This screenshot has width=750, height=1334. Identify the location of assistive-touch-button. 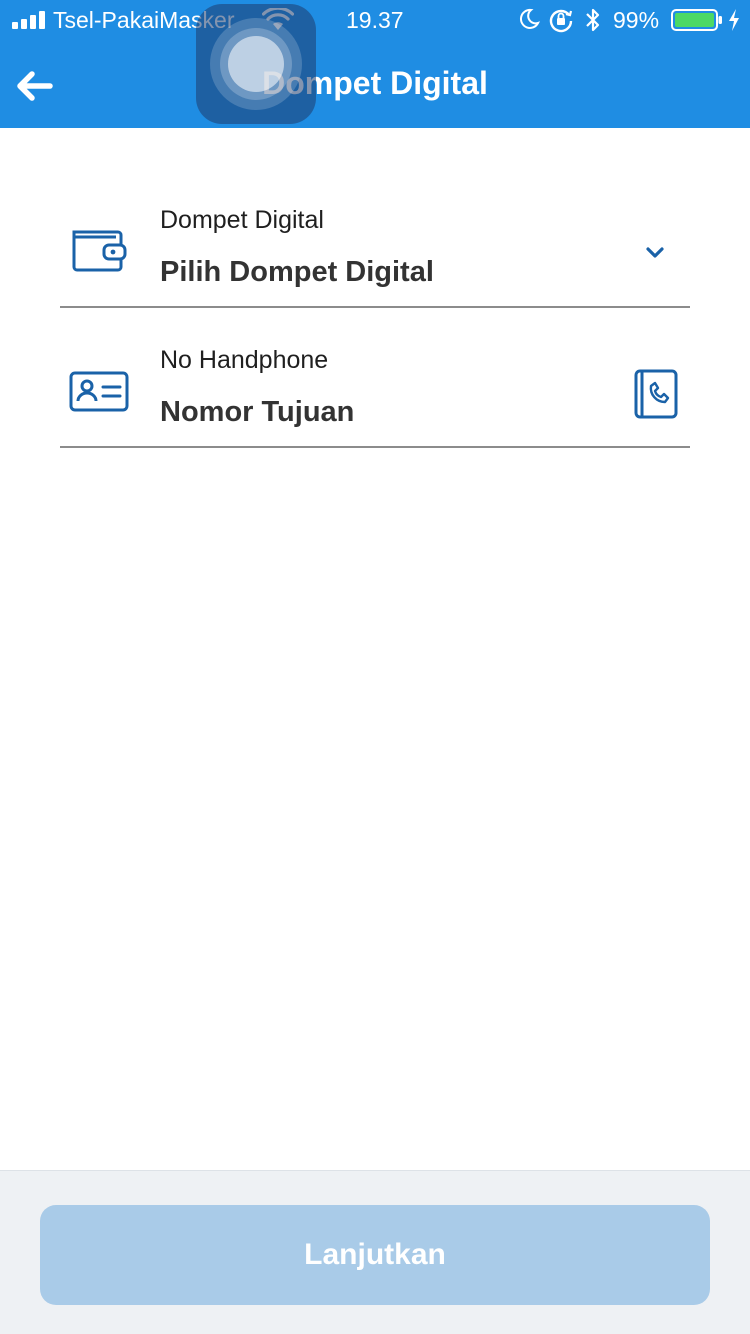
(256, 64).